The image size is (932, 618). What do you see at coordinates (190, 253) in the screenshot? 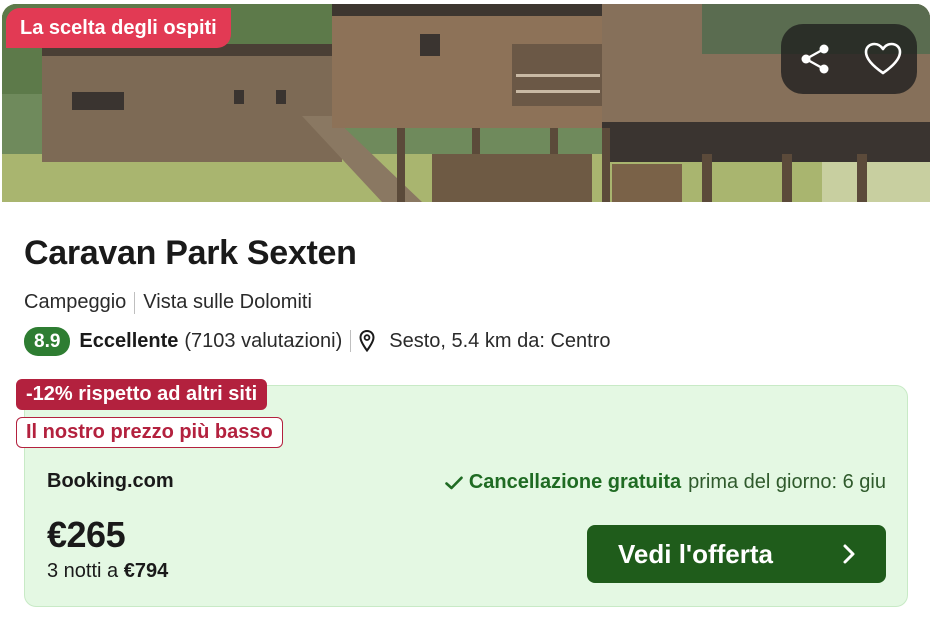
I see `hotel-name: Caravan Park Sexten` at bounding box center [190, 253].